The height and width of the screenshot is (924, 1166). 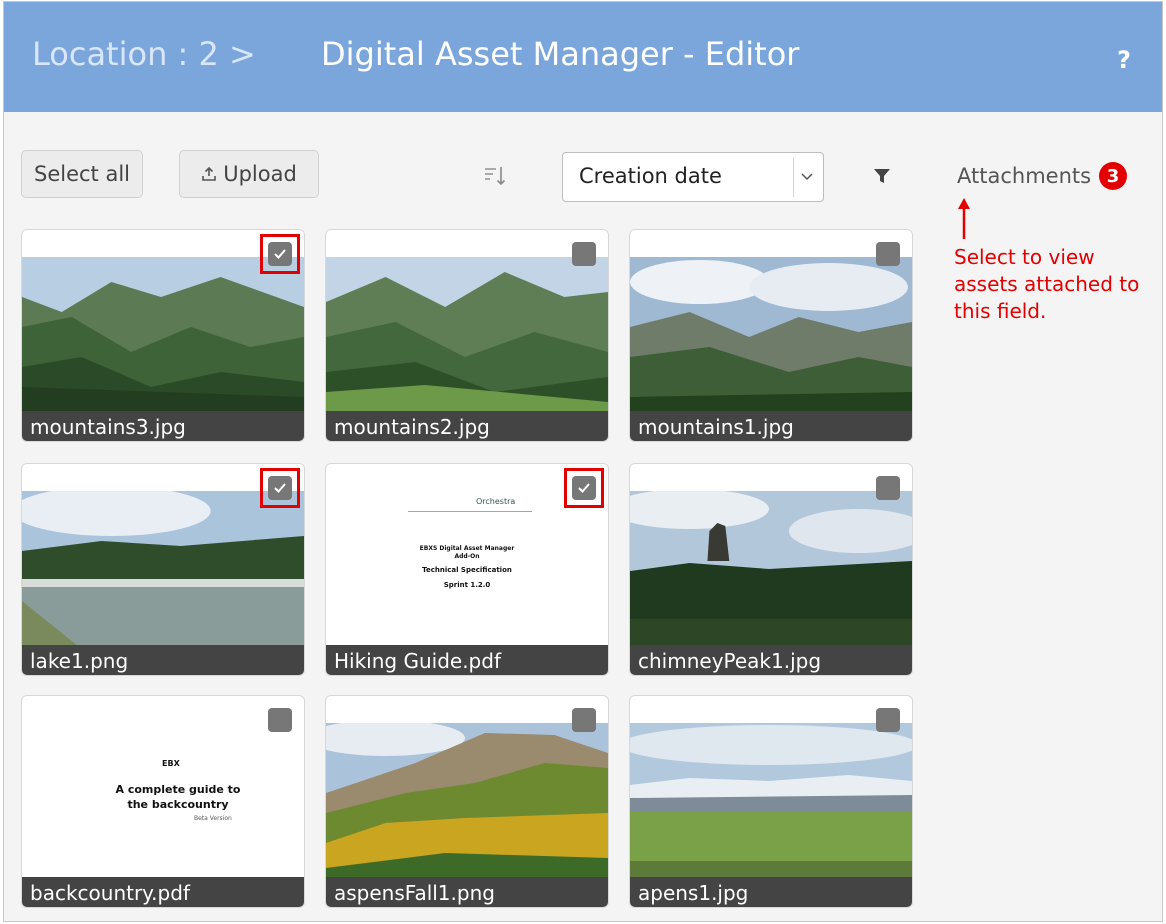 I want to click on asset-card: mountains1.jpg, so click(x=771, y=335).